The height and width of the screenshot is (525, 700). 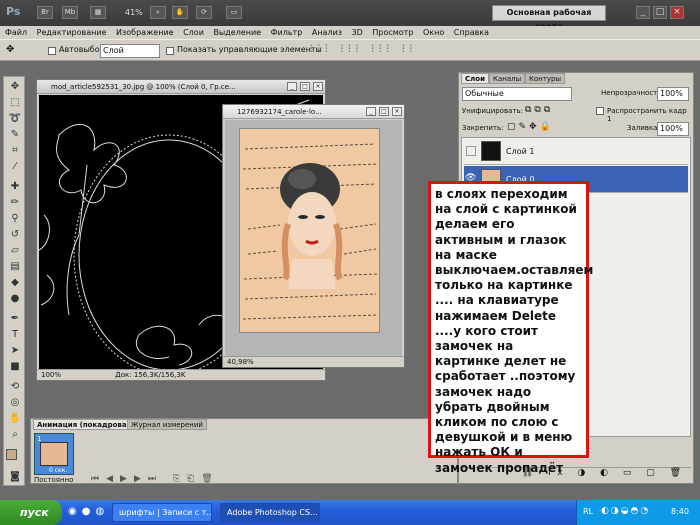 What do you see at coordinates (576, 94) in the screenshot?
I see `blend-row: Обычные Непрозрачность: 100%` at bounding box center [576, 94].